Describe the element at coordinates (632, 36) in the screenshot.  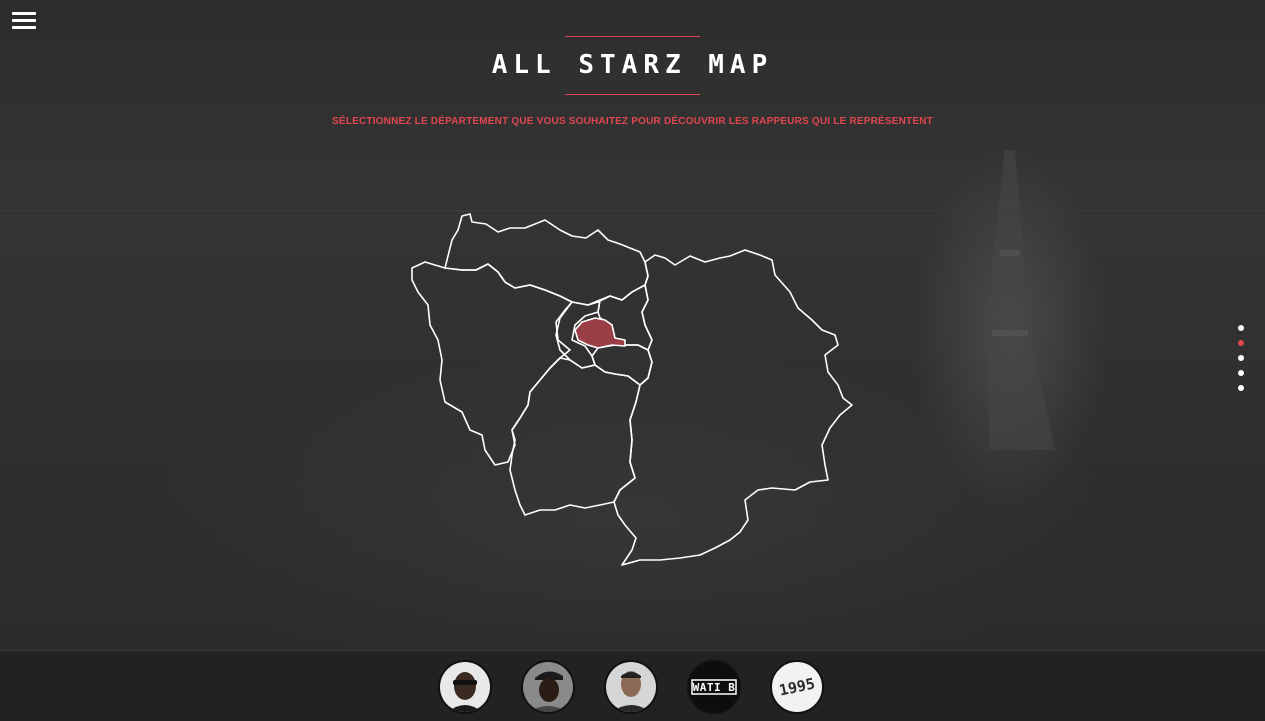
I see `title-rule-top` at that location.